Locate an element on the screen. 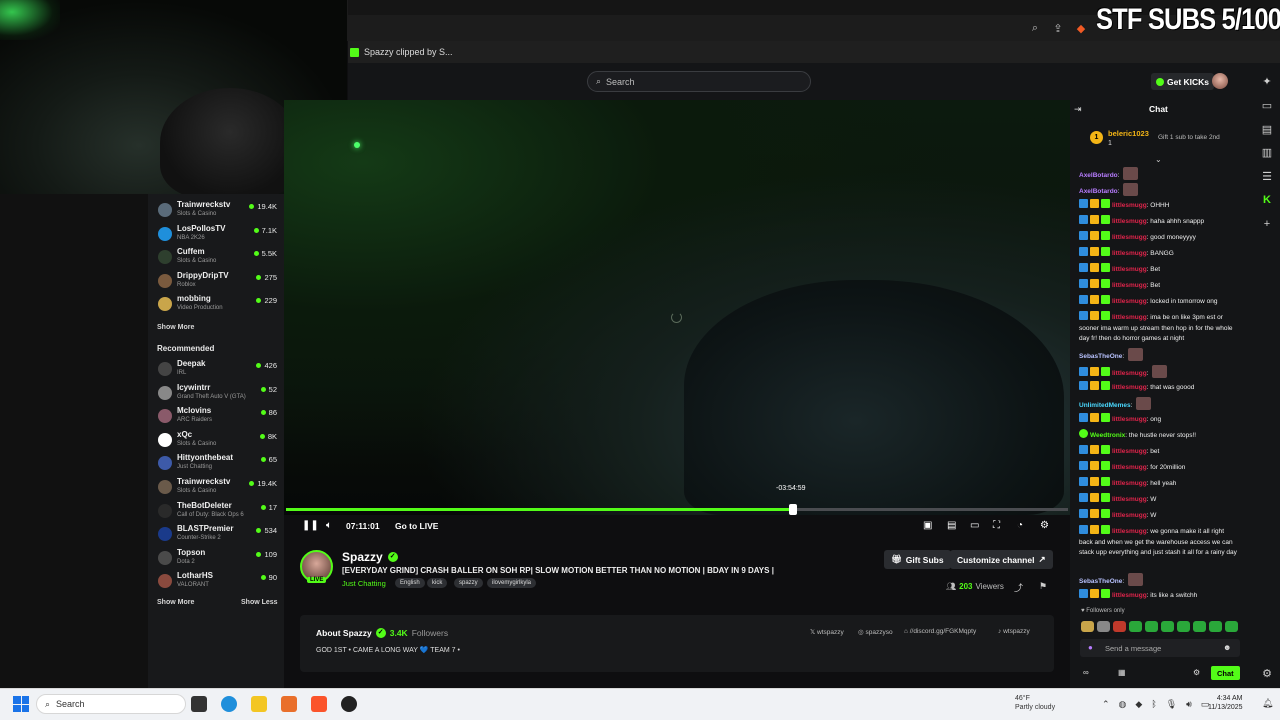  chat-settings-icon: ⚙ is located at coordinates (1196, 672).